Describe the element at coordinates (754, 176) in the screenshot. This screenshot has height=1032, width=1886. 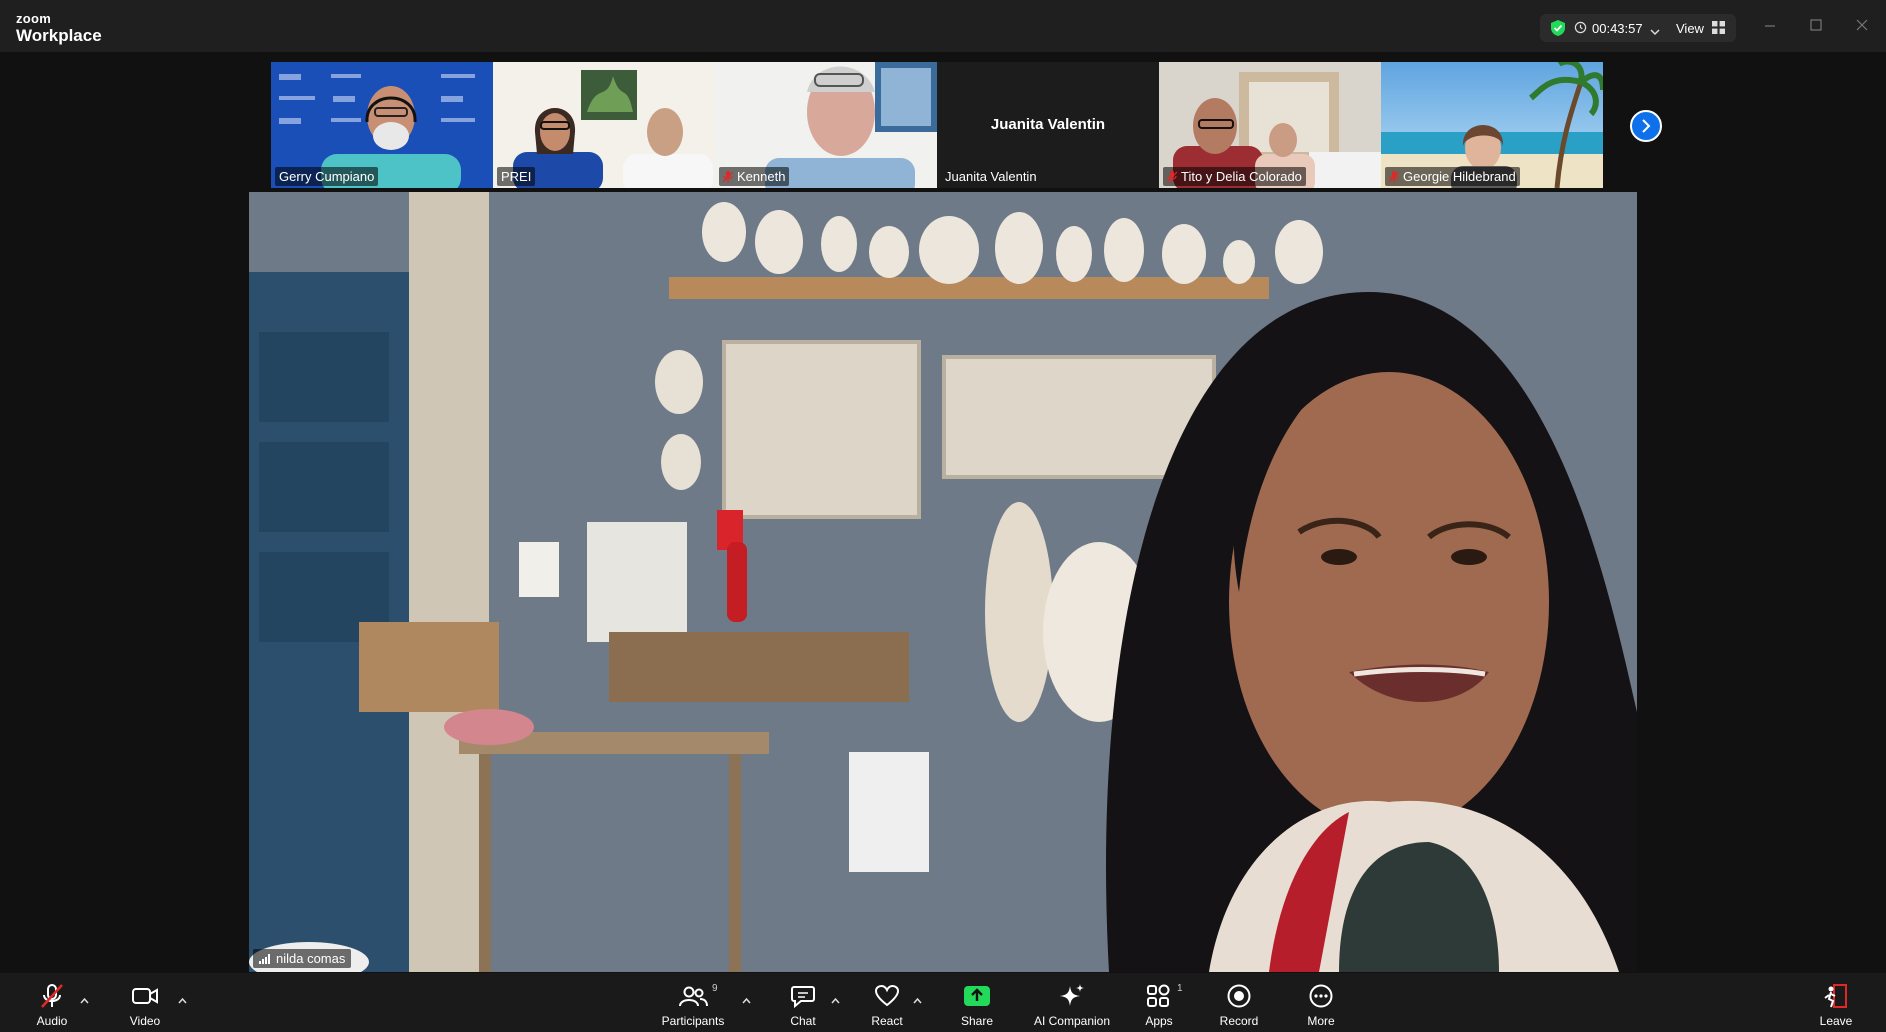
I see `participant-name-label: Kenneth` at that location.